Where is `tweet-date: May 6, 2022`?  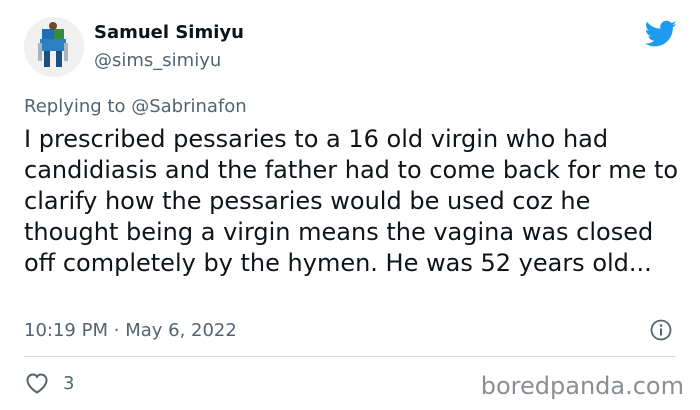
tweet-date: May 6, 2022 is located at coordinates (181, 330).